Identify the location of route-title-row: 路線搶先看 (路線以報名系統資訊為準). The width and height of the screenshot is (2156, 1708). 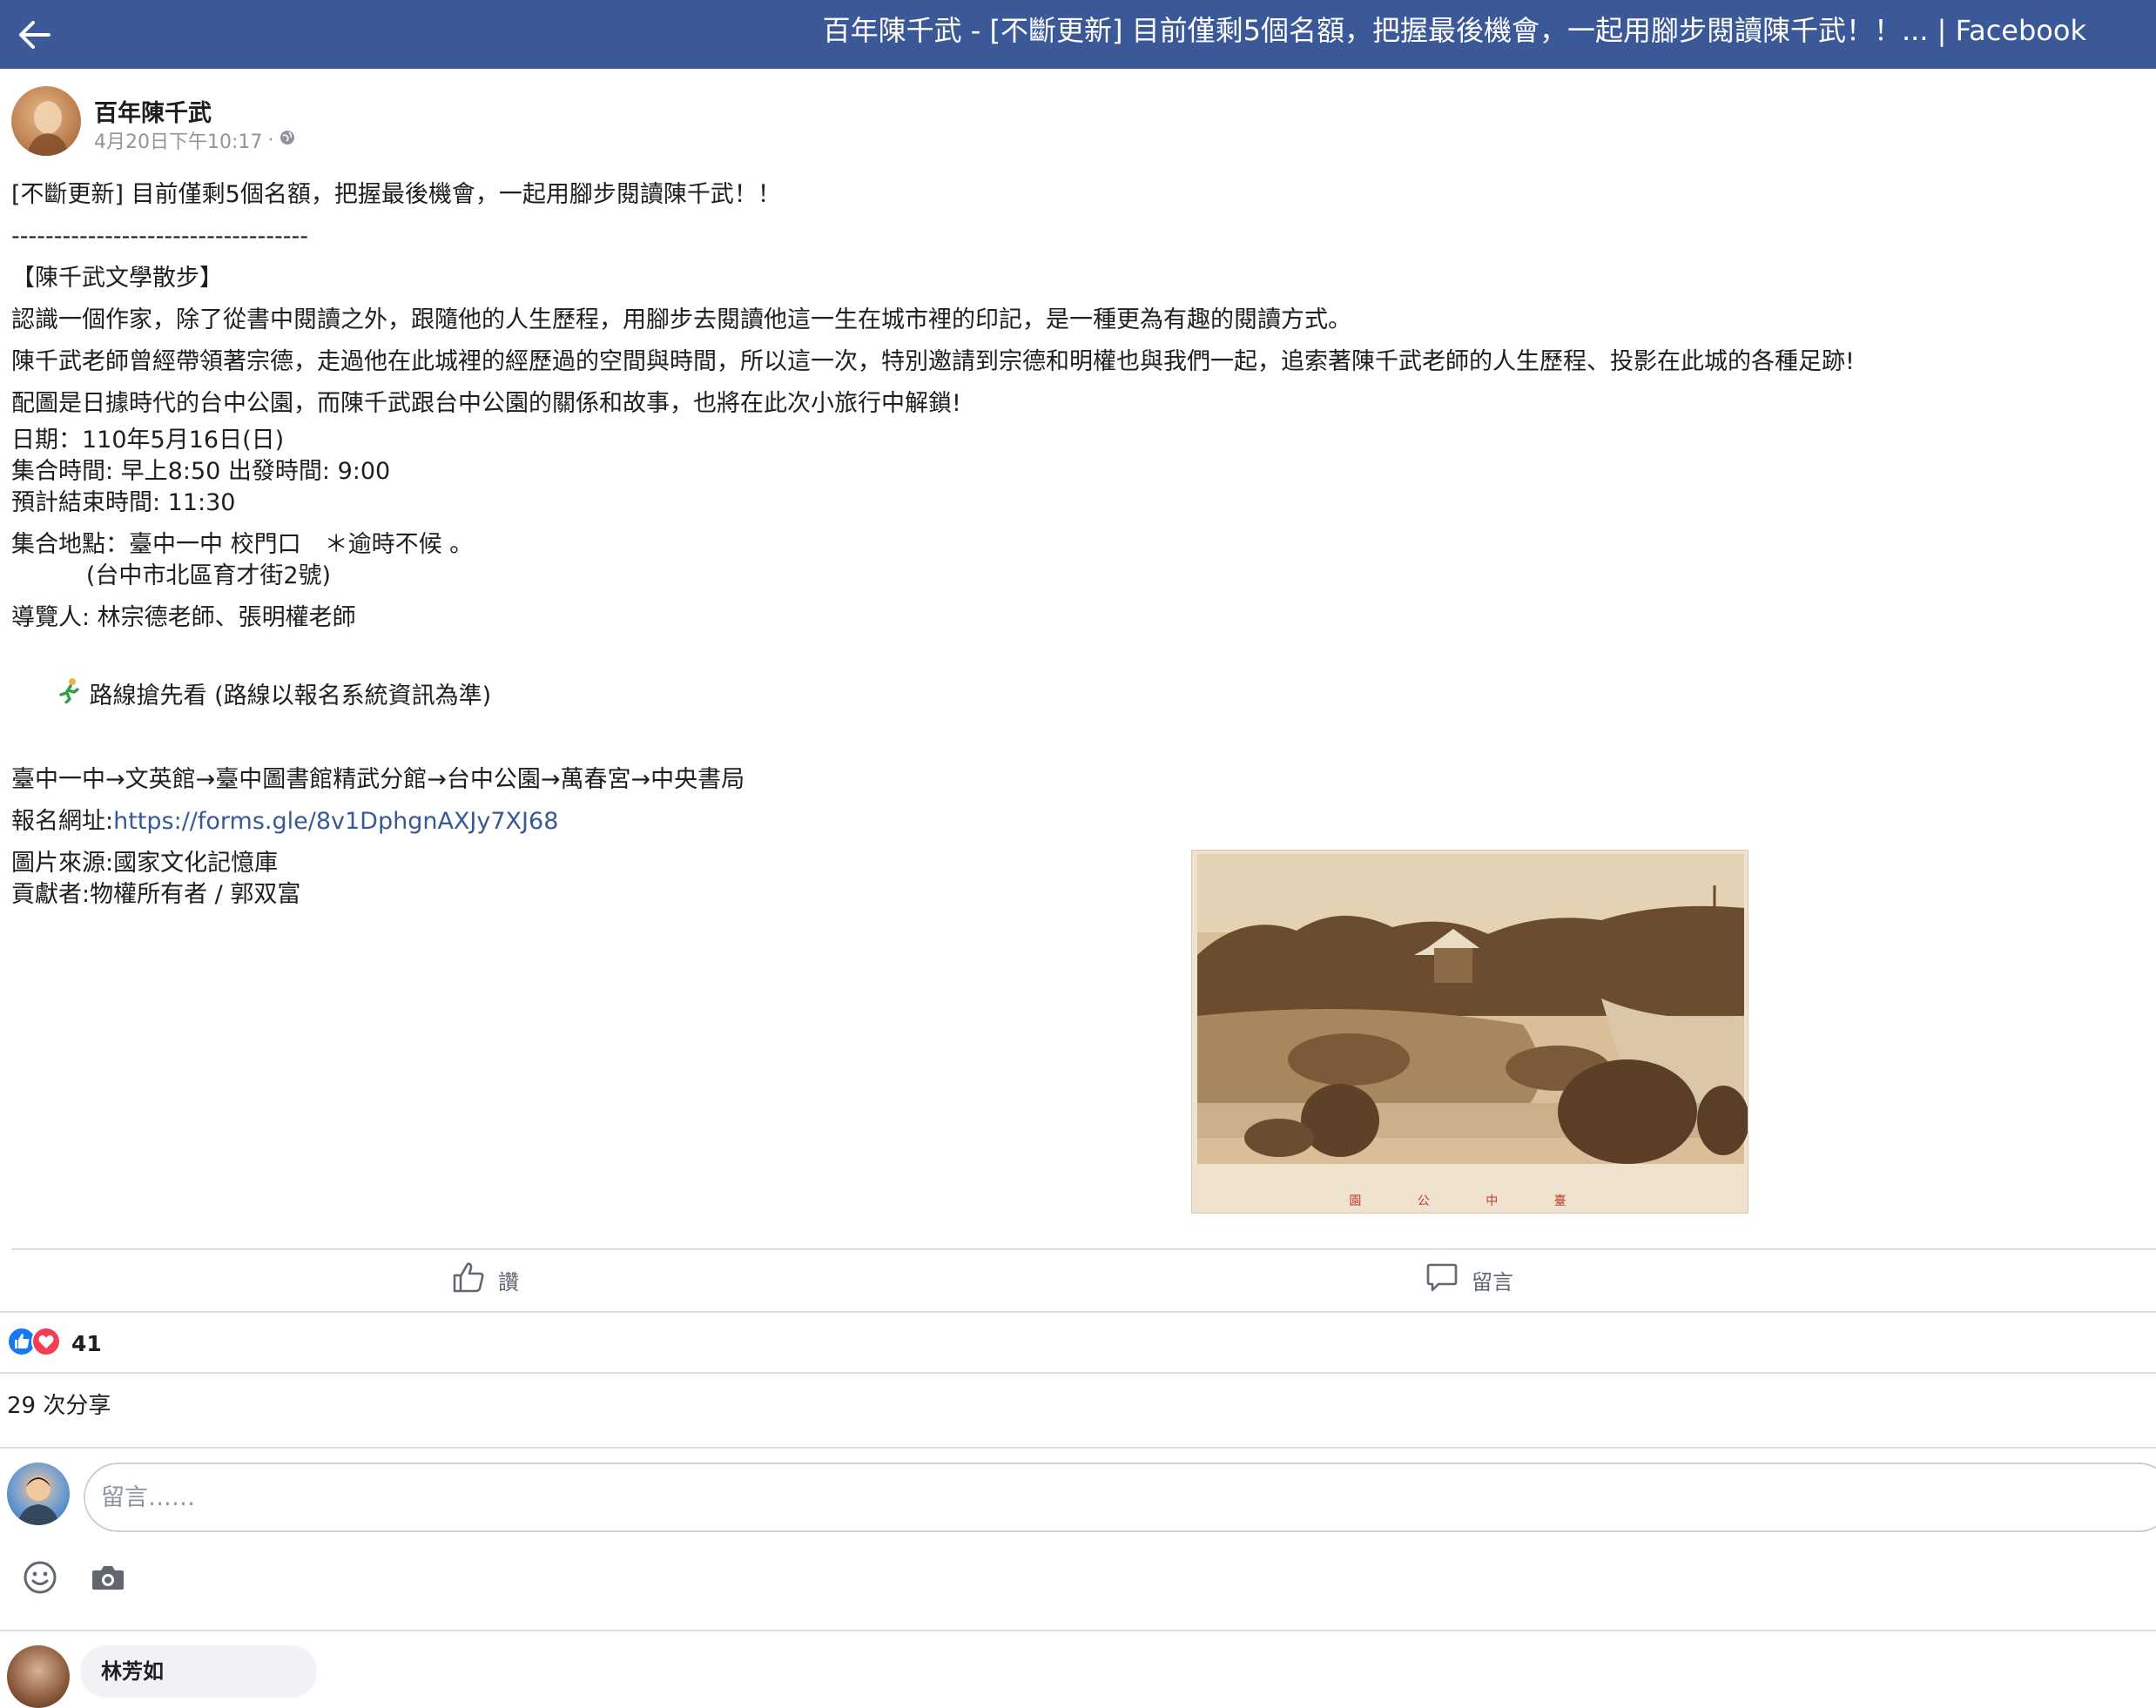
(1056, 696).